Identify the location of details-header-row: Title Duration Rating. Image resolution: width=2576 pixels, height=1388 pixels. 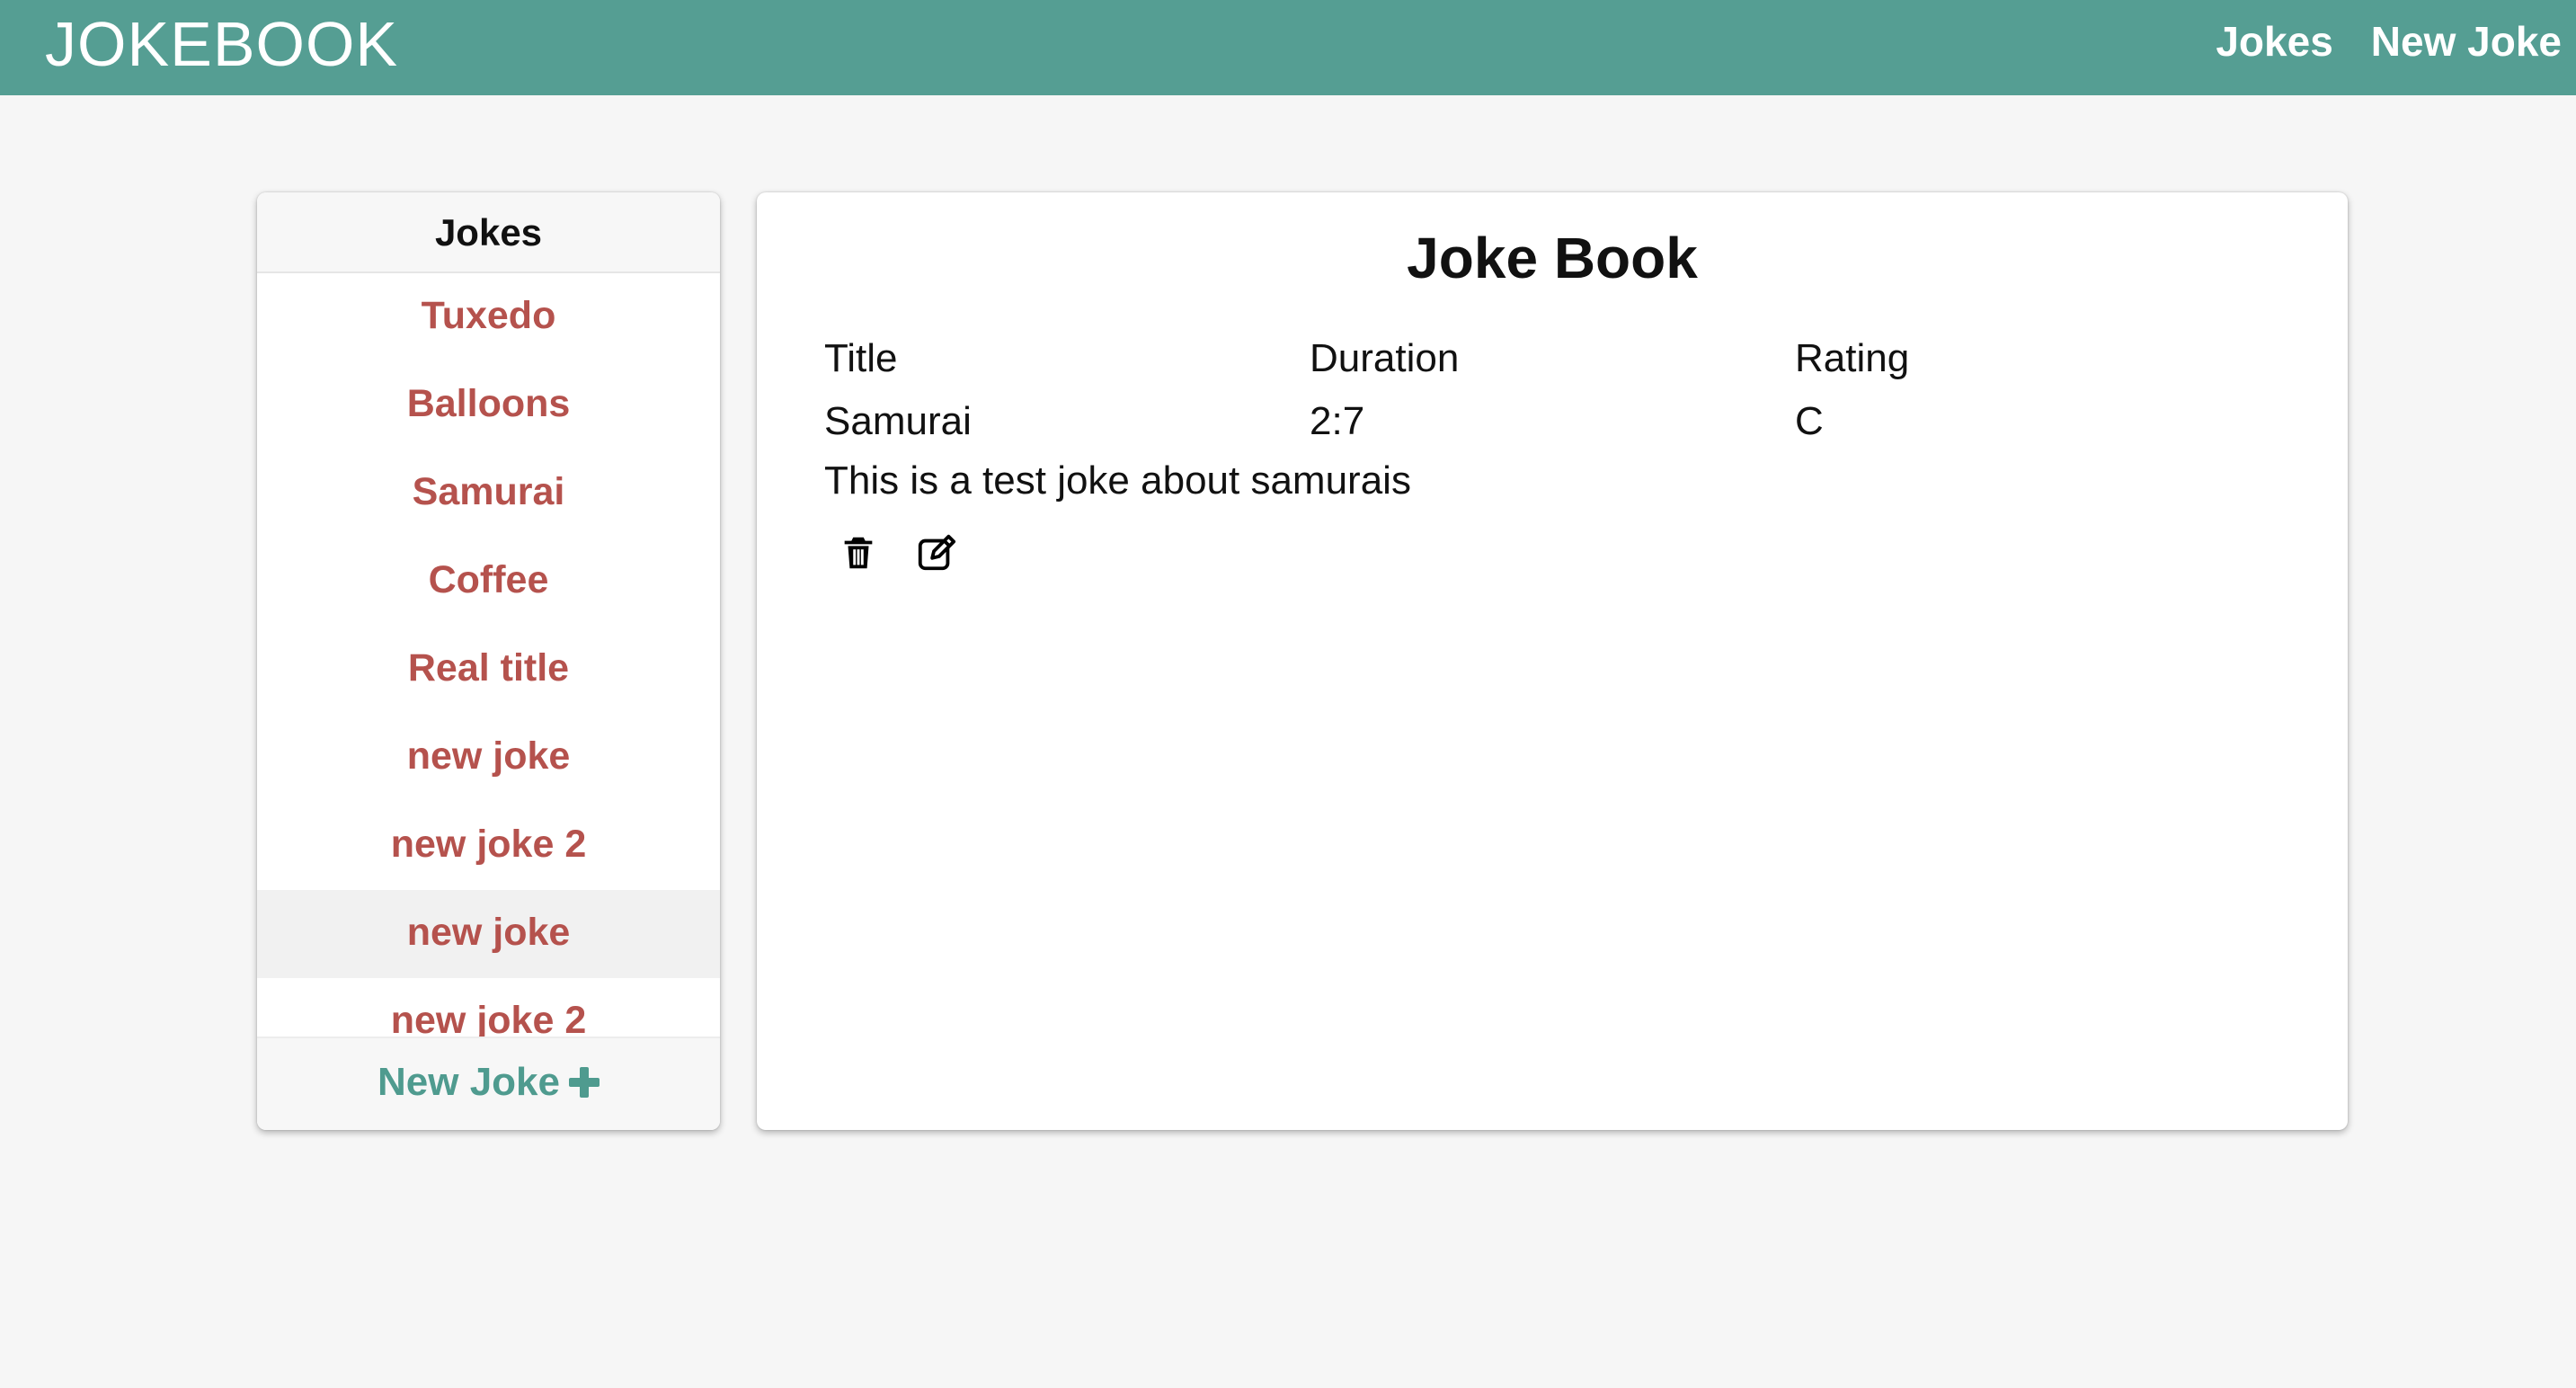
(1552, 358).